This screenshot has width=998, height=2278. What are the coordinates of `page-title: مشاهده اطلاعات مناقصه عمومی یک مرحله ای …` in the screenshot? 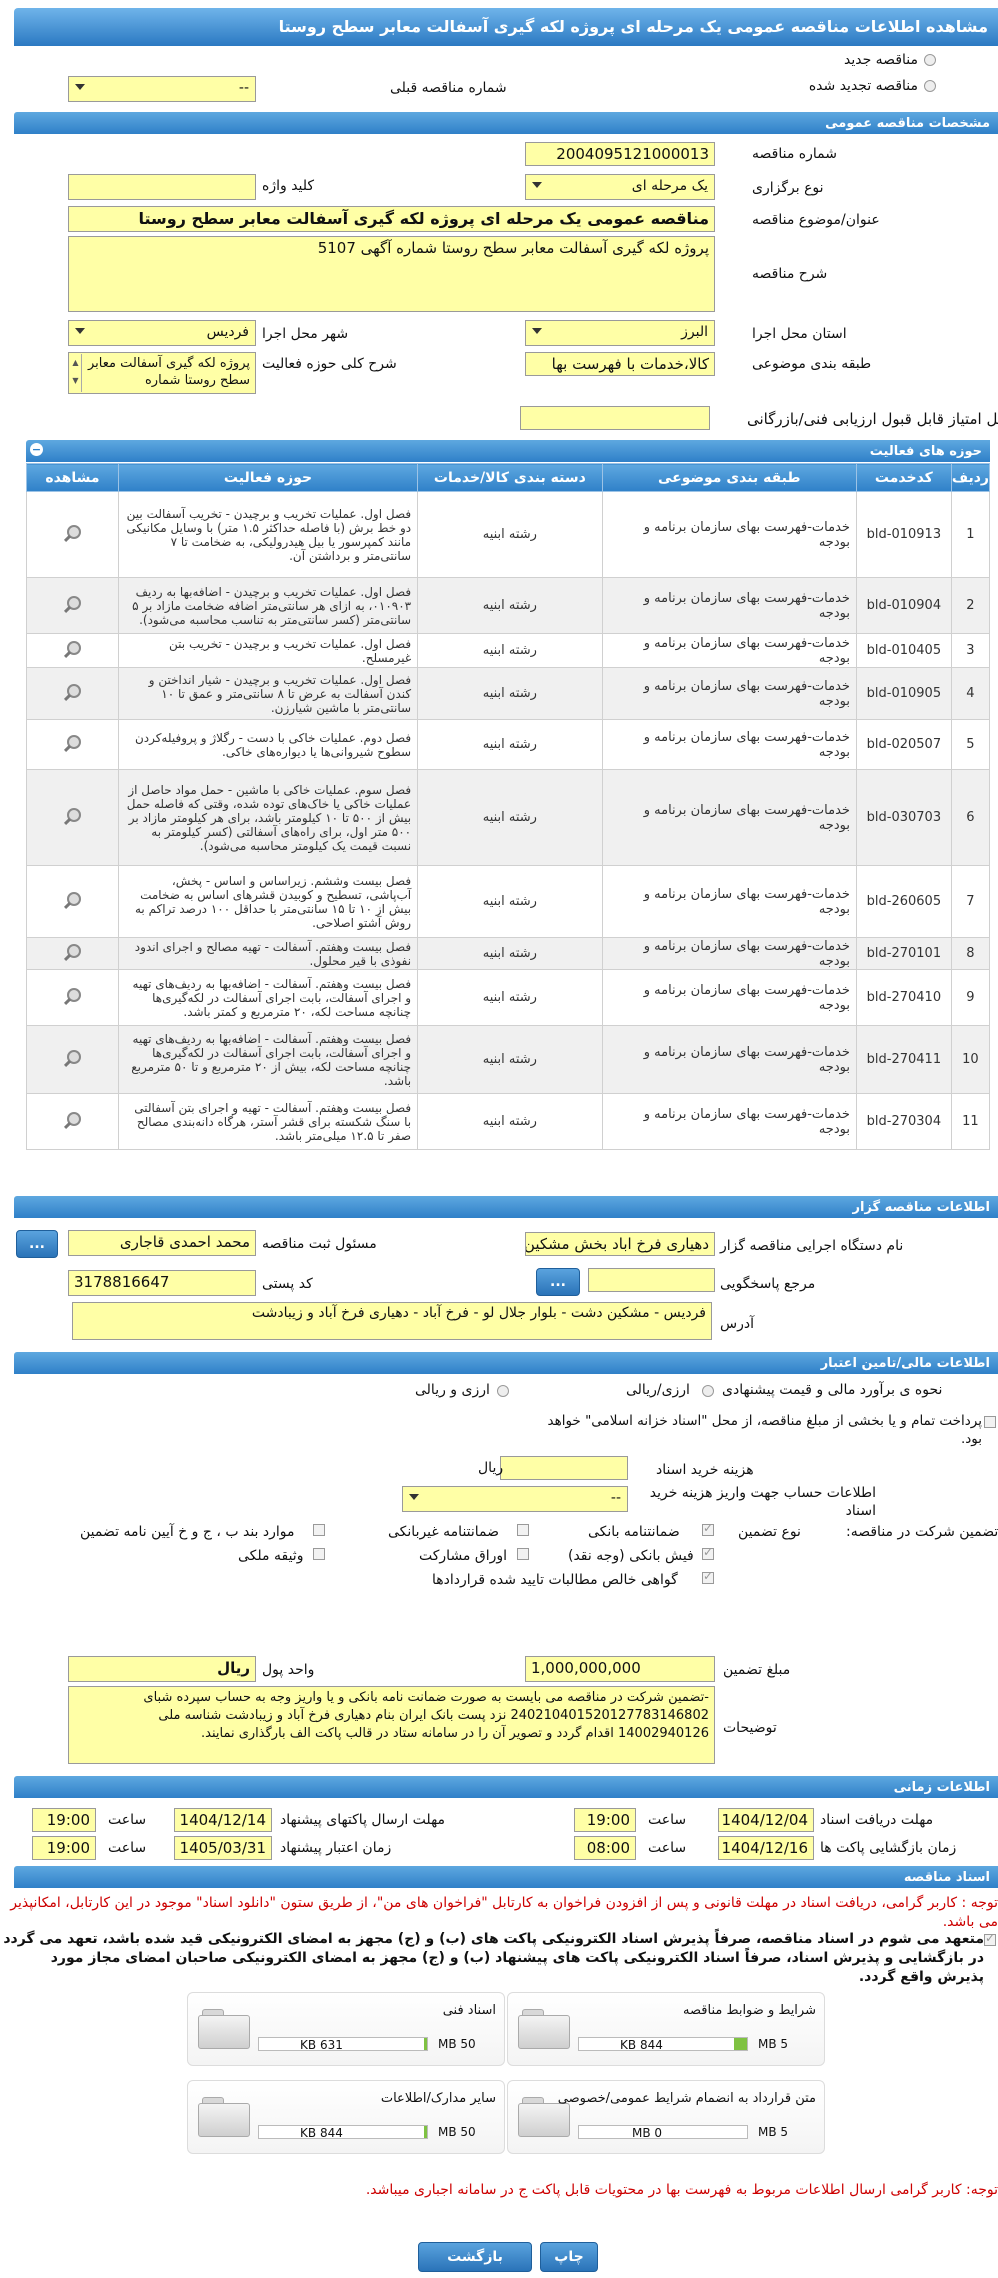 It's located at (506, 27).